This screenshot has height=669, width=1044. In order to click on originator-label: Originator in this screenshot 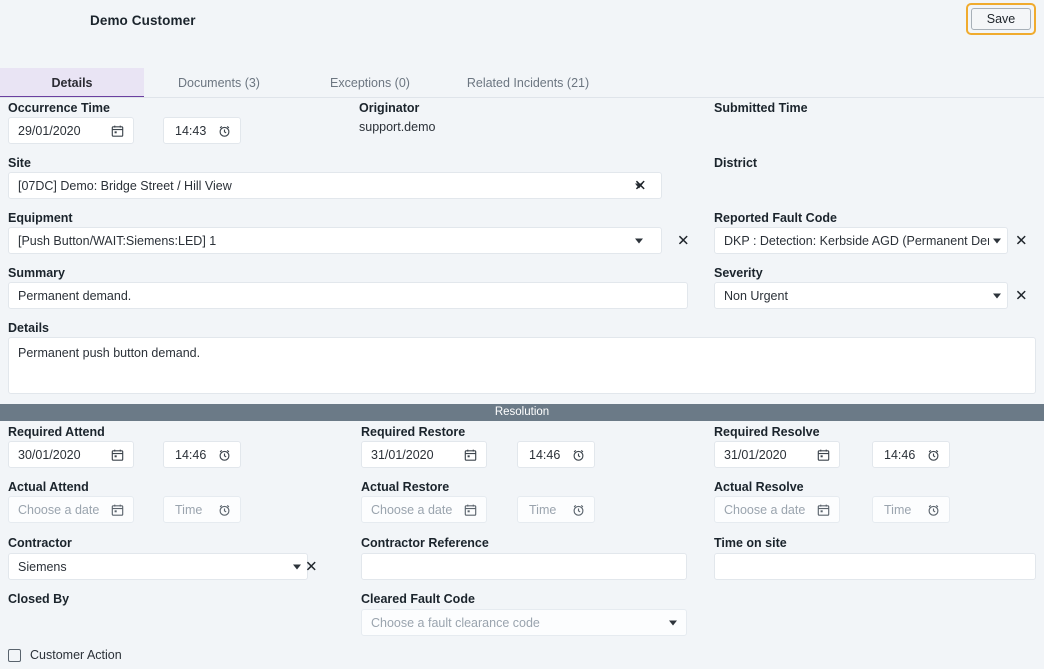, I will do `click(389, 108)`.